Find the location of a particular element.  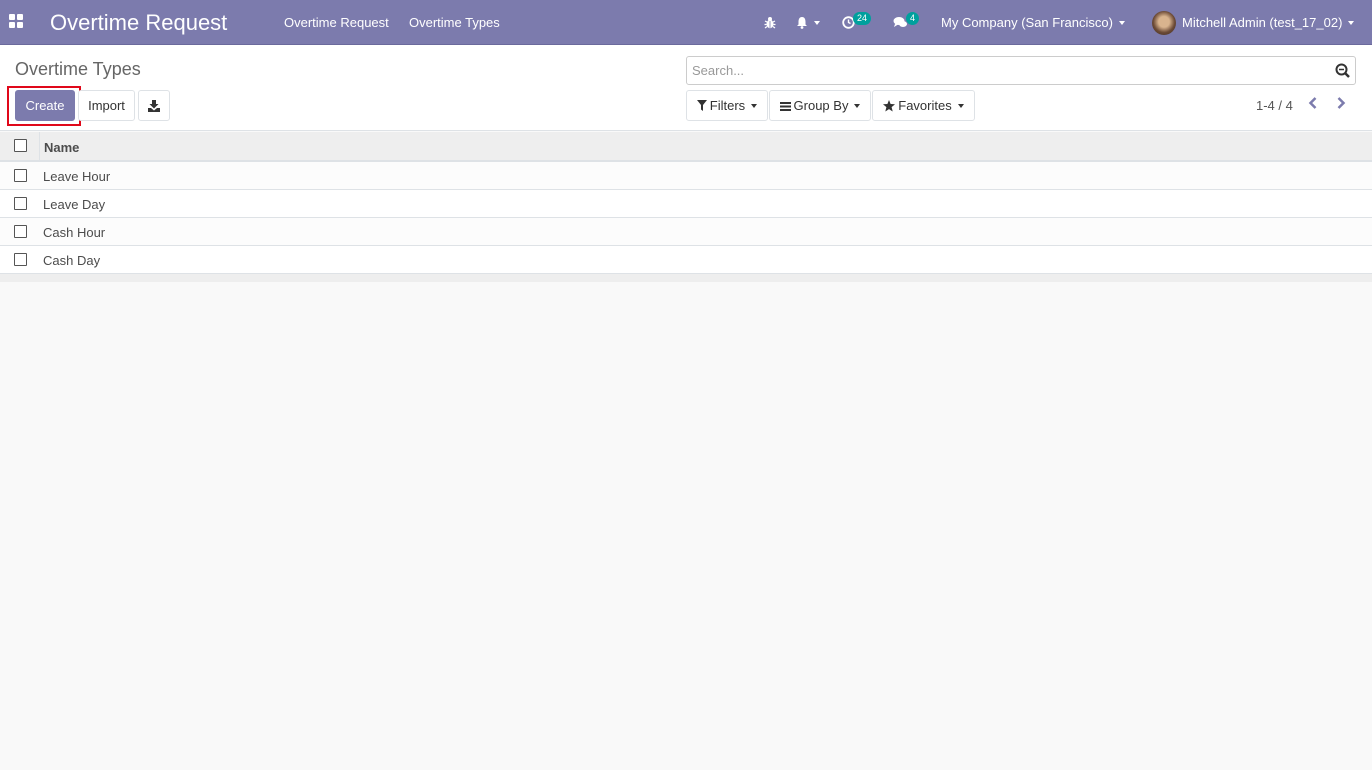

groupby-dropdown: Group By is located at coordinates (820, 105).